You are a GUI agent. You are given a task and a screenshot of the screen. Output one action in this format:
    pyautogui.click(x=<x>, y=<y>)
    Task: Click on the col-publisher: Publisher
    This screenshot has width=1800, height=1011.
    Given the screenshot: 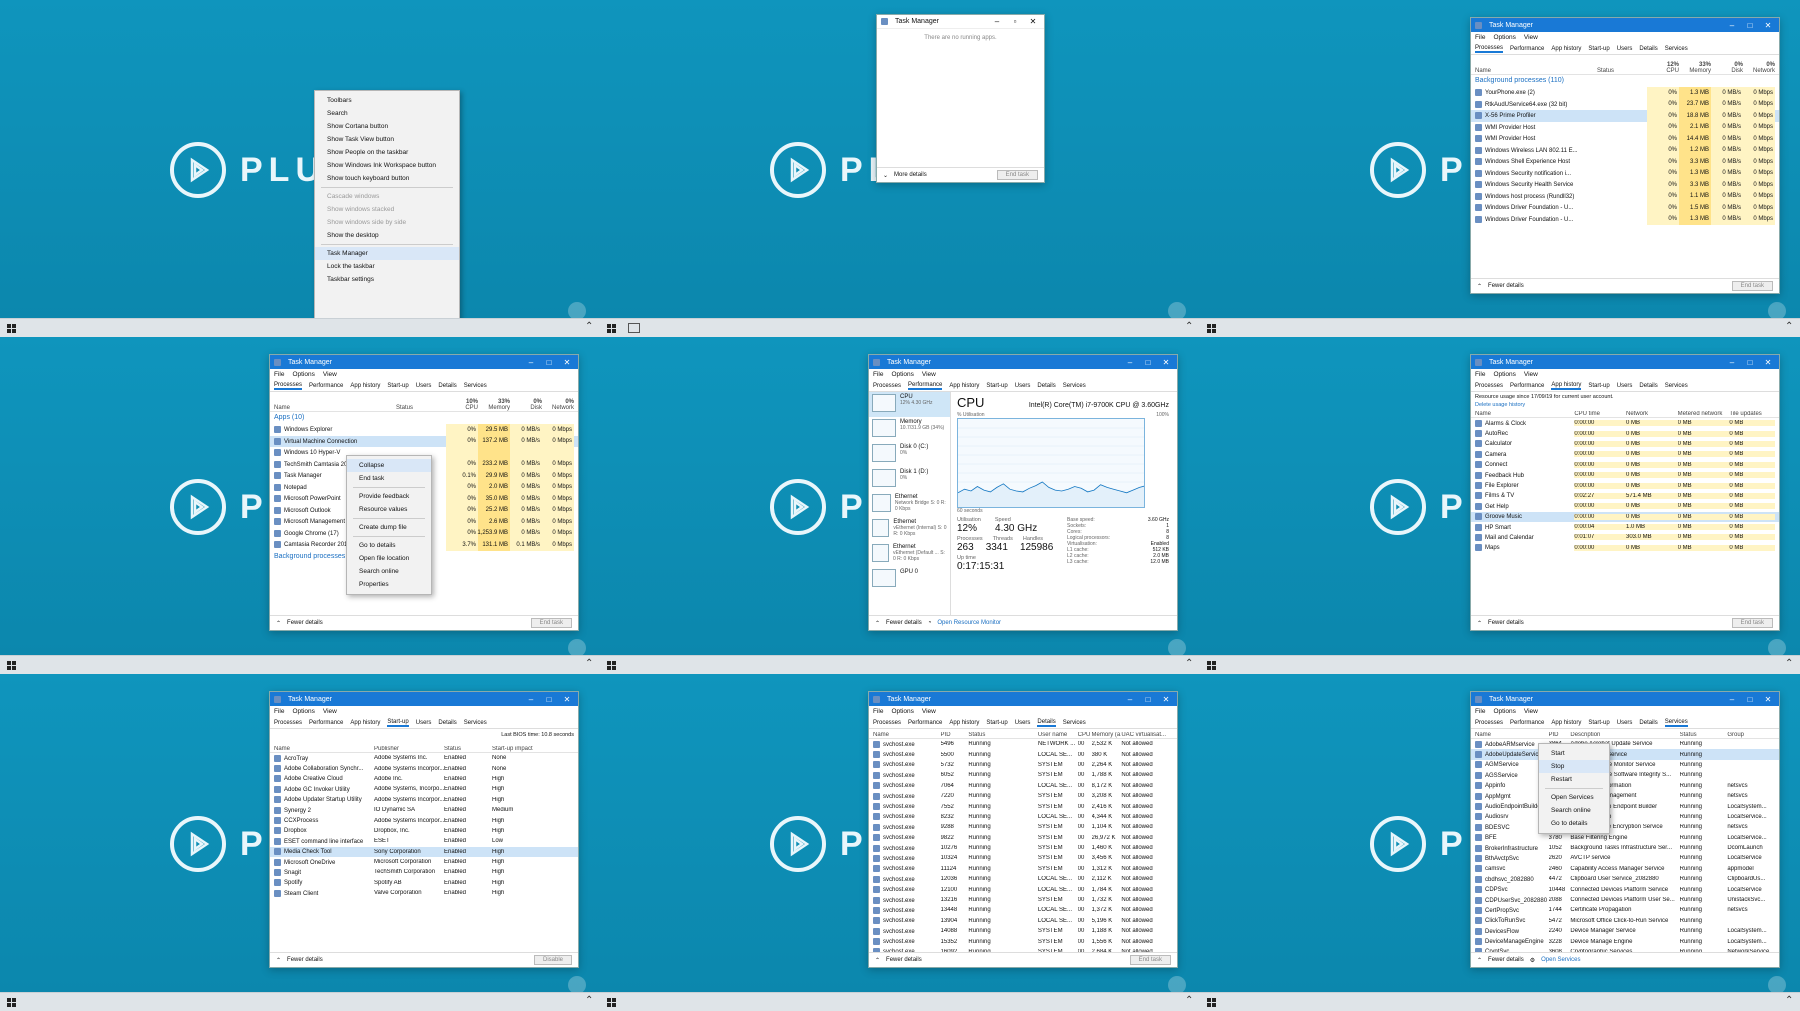 What is the action you would take?
    pyautogui.click(x=409, y=749)
    